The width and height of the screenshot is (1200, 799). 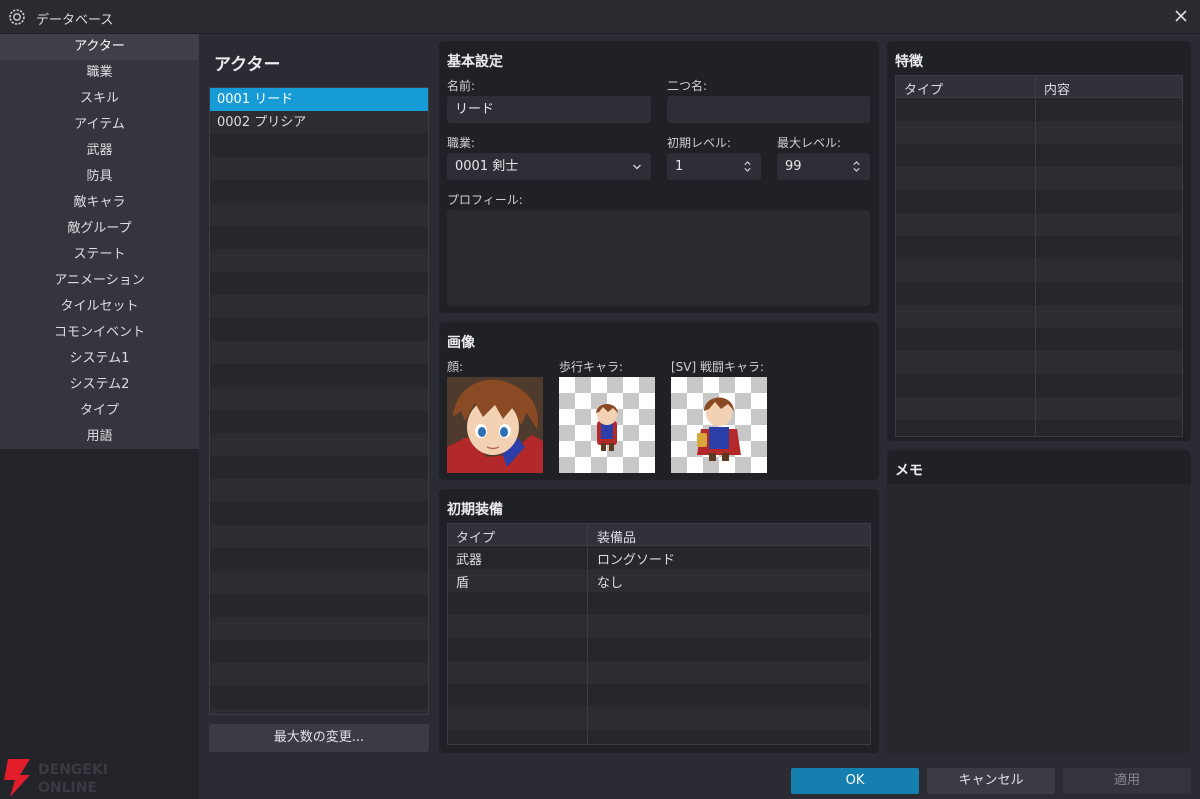 I want to click on sidebar-item-animations: アニメーション, so click(x=99, y=281).